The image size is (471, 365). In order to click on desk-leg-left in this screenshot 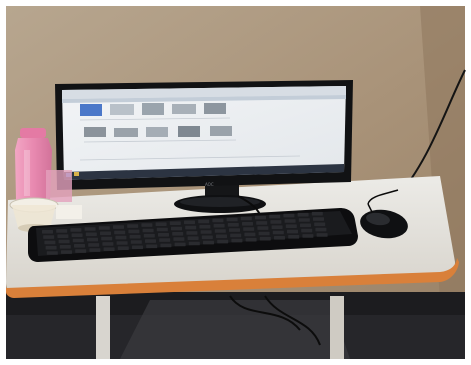, I will do `click(103, 327)`.